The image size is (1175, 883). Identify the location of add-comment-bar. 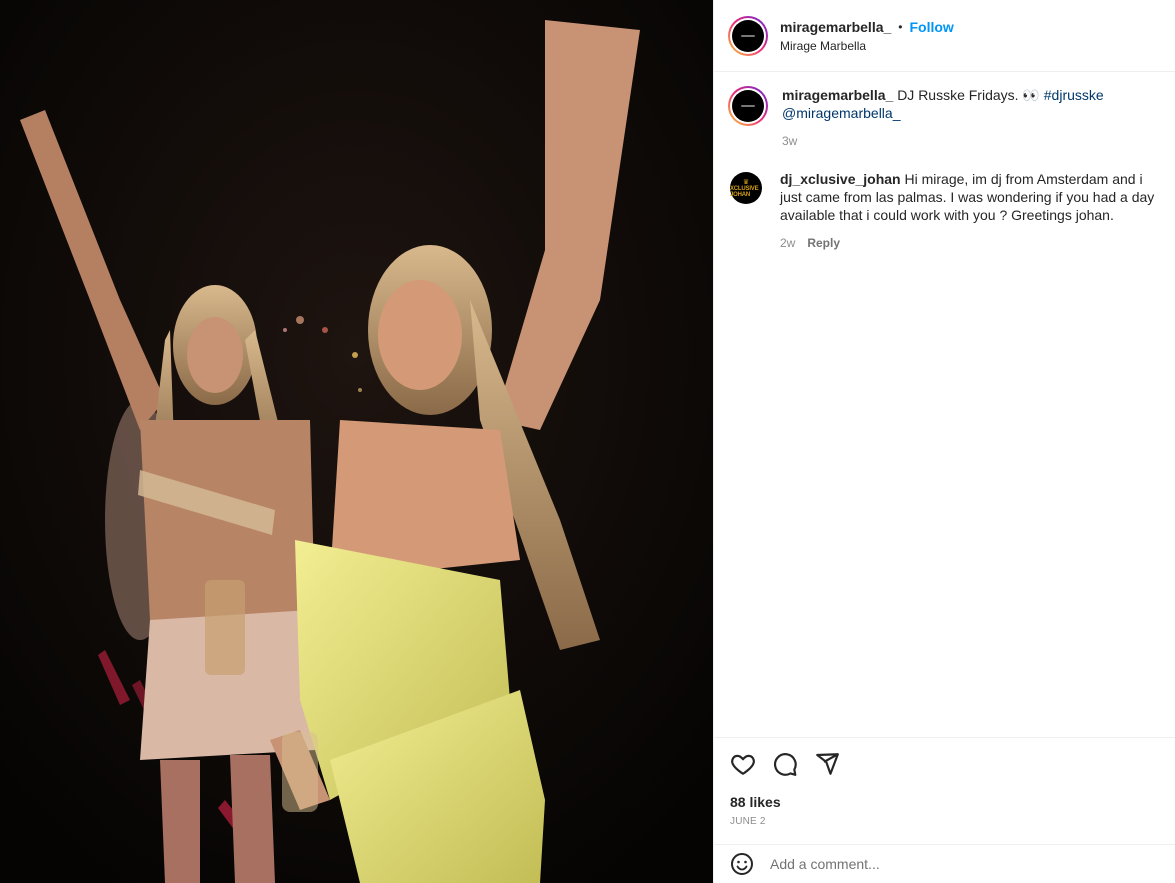
(944, 863).